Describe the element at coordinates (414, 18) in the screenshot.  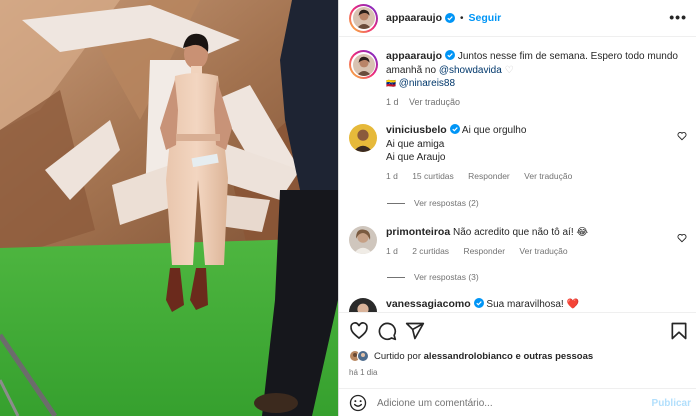
I see `author-username: appaaraujo` at that location.